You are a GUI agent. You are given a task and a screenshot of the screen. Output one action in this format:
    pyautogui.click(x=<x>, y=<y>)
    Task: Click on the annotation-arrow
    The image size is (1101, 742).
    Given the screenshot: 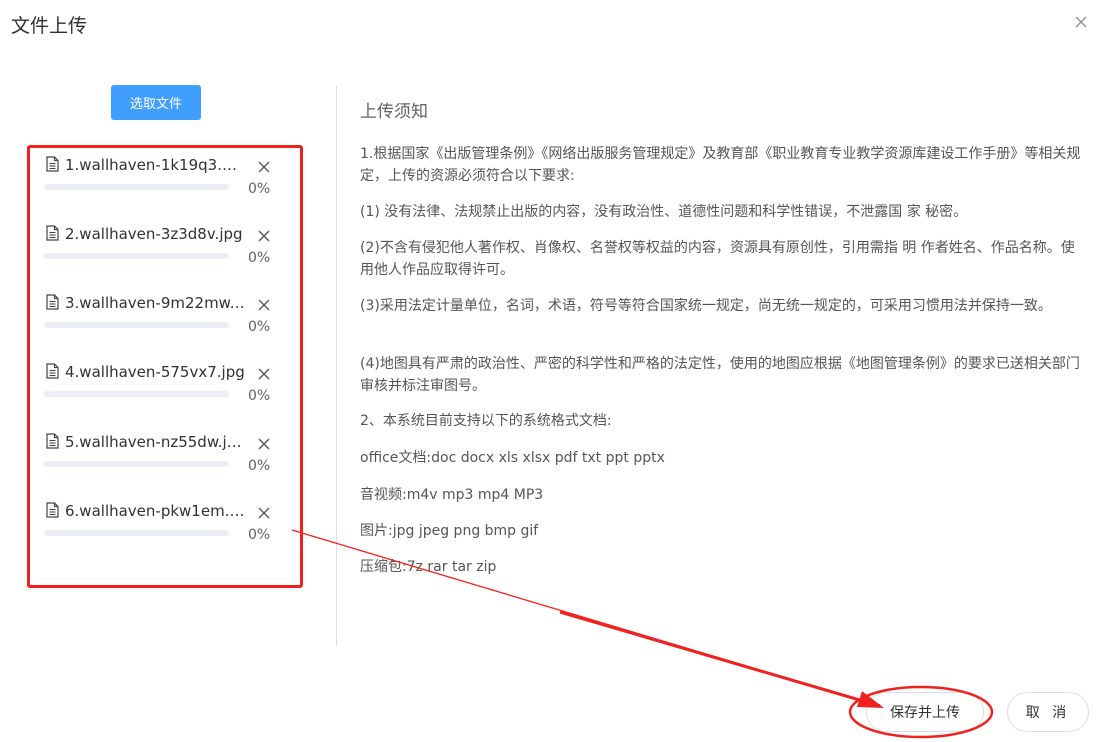 What is the action you would take?
    pyautogui.click(x=720, y=659)
    